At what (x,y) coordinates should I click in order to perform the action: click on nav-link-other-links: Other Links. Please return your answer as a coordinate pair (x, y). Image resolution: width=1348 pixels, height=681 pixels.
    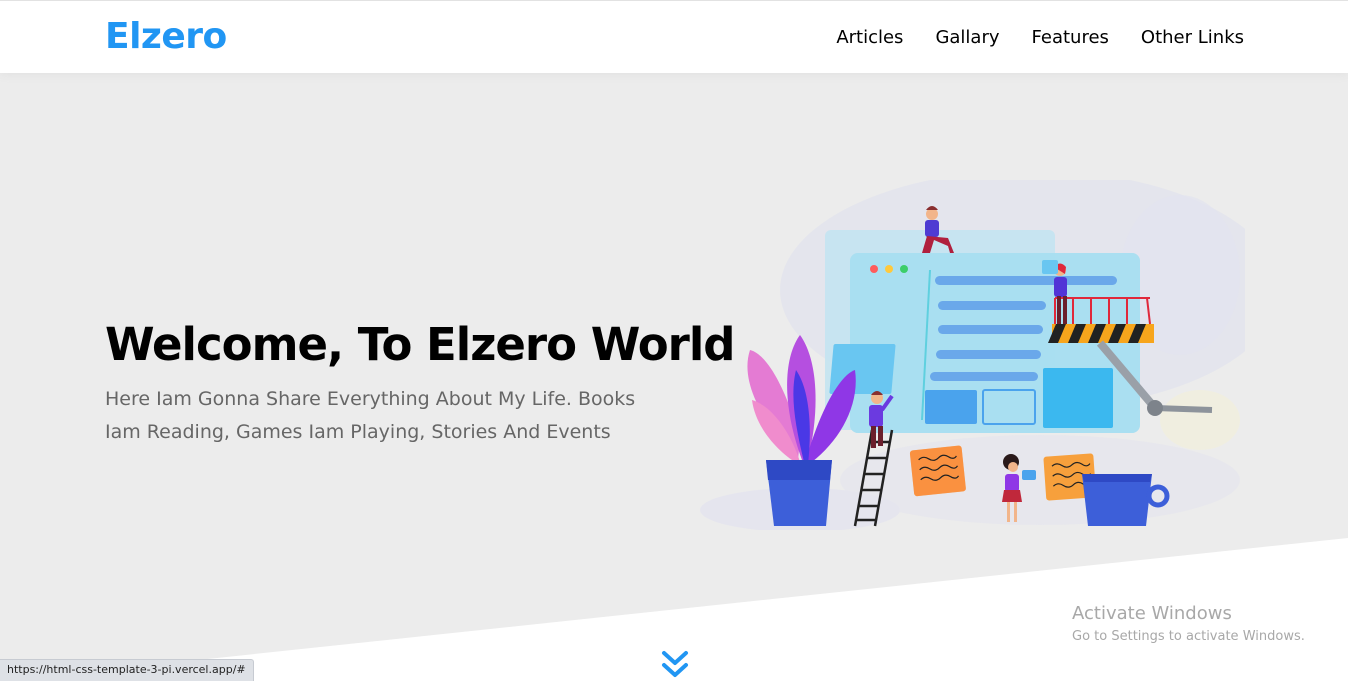
    Looking at the image, I should click on (1192, 37).